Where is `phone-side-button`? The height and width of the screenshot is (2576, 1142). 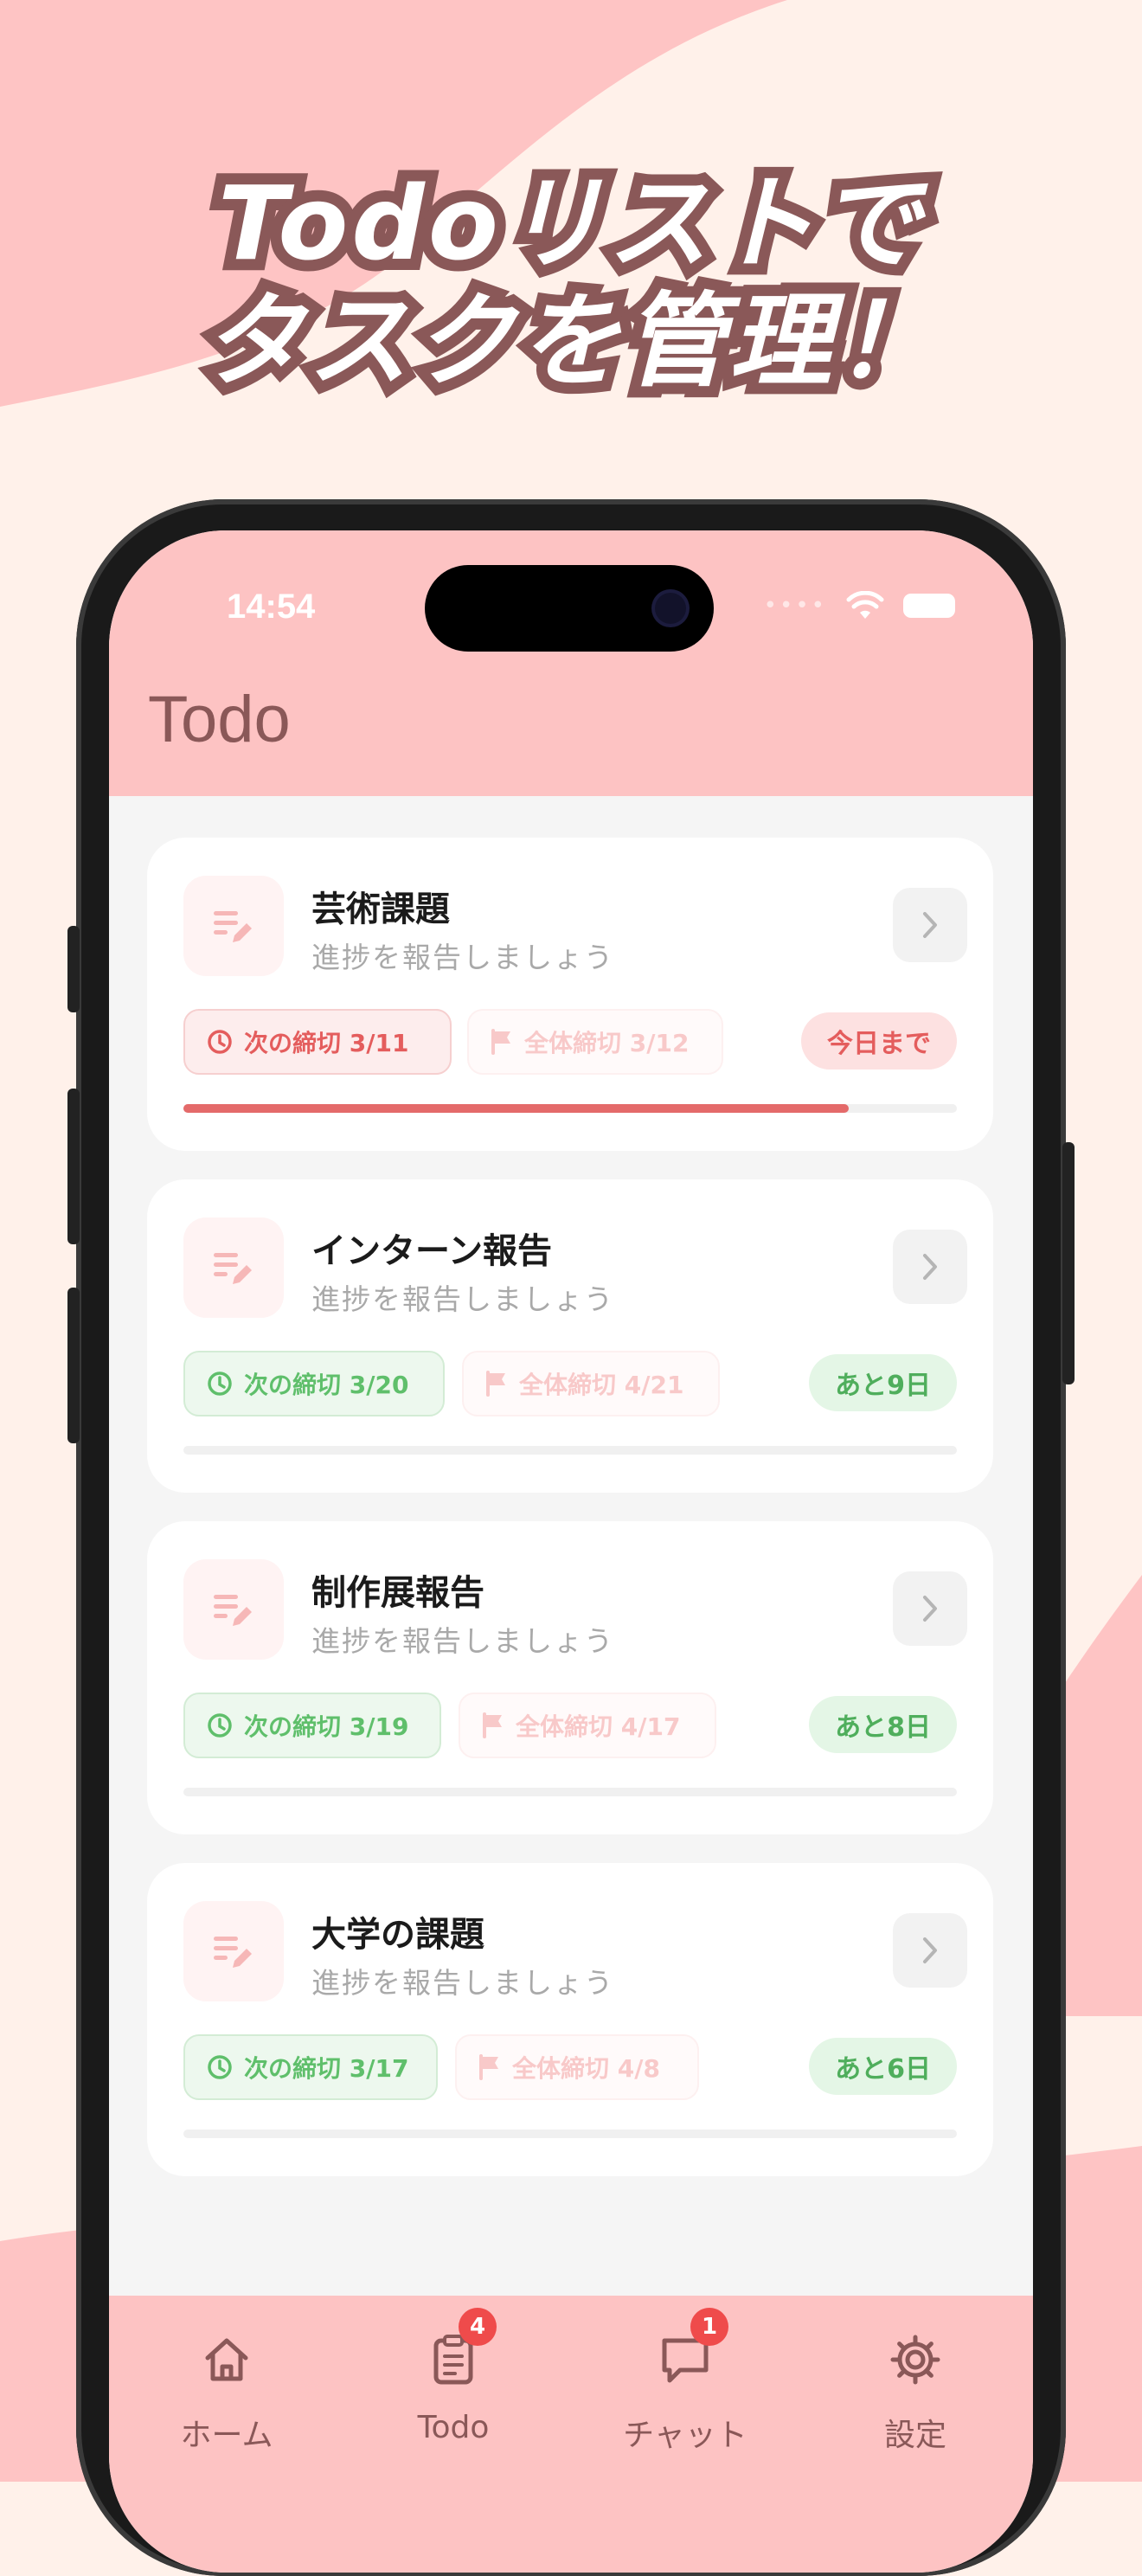 phone-side-button is located at coordinates (73, 969).